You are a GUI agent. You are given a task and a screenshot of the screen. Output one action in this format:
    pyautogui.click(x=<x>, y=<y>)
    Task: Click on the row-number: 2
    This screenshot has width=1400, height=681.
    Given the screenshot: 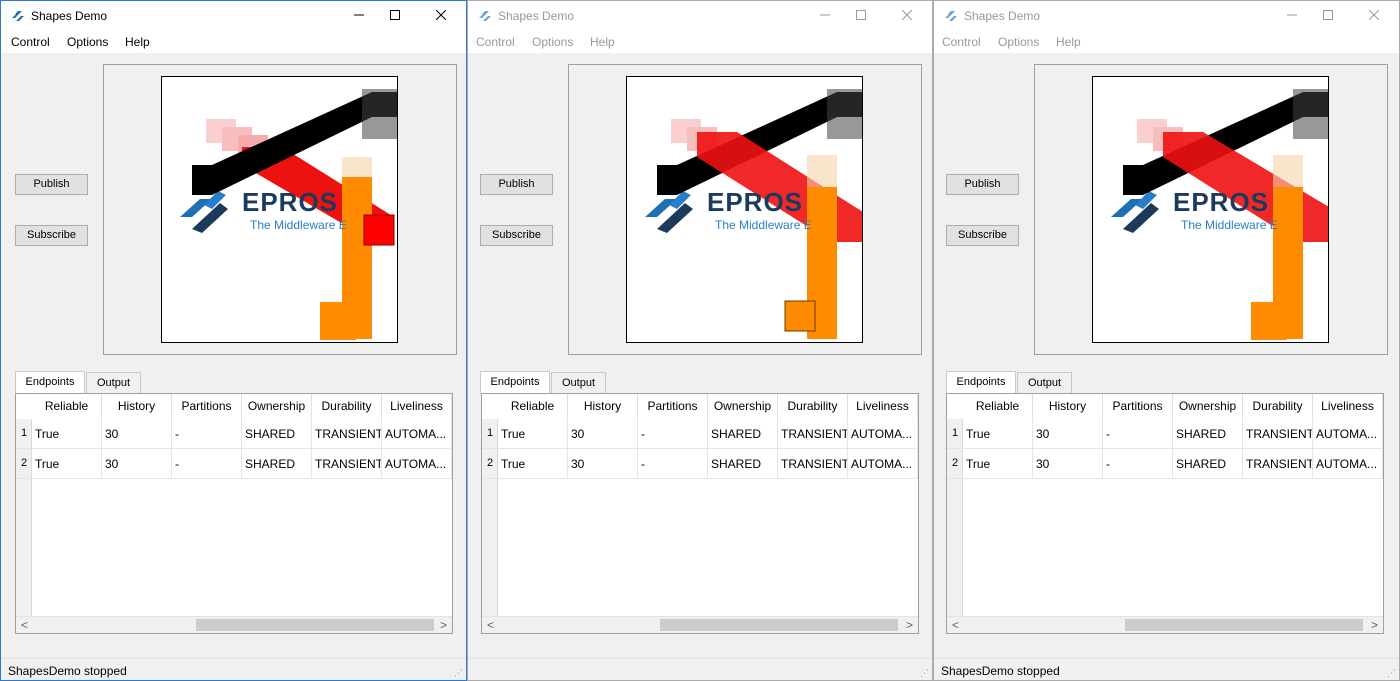 What is the action you would take?
    pyautogui.click(x=24, y=463)
    